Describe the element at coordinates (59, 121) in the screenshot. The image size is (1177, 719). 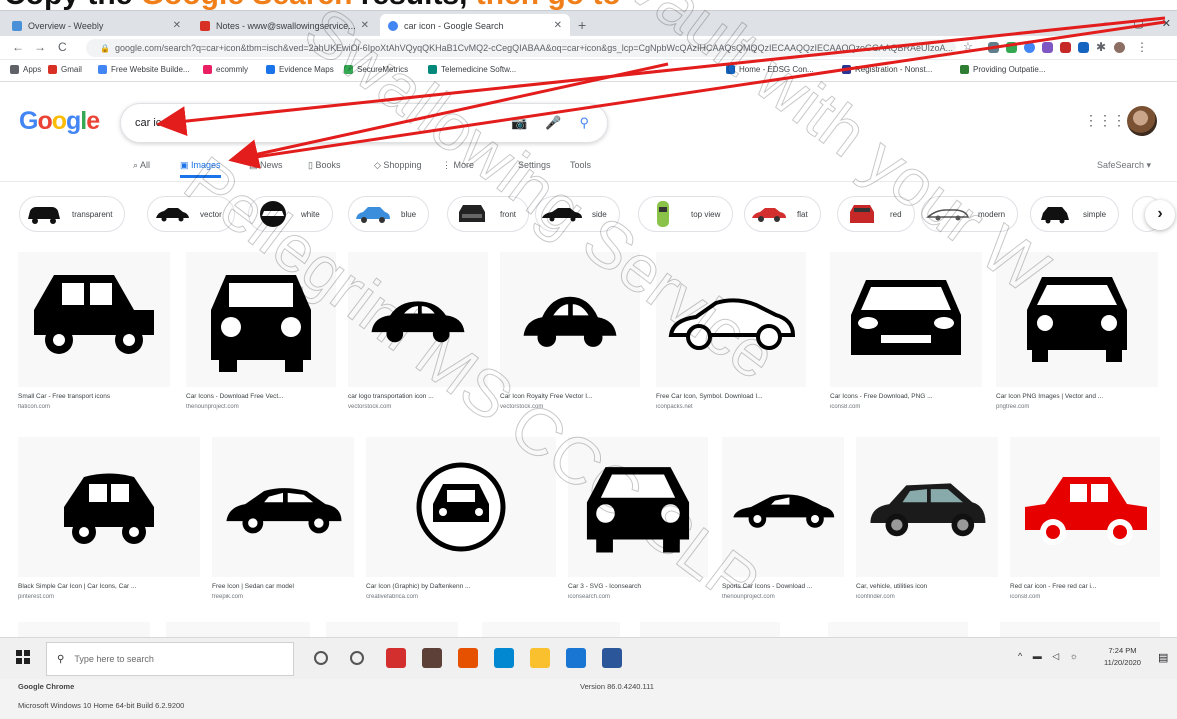
I see `google-logo: Google` at that location.